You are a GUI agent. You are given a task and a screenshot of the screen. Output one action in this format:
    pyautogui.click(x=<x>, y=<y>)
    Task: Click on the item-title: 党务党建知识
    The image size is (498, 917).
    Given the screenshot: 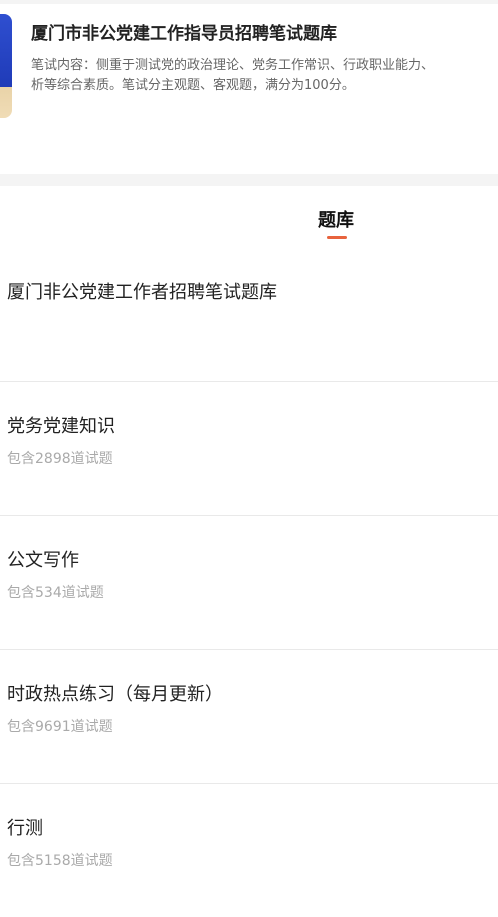 What is the action you would take?
    pyautogui.click(x=61, y=426)
    